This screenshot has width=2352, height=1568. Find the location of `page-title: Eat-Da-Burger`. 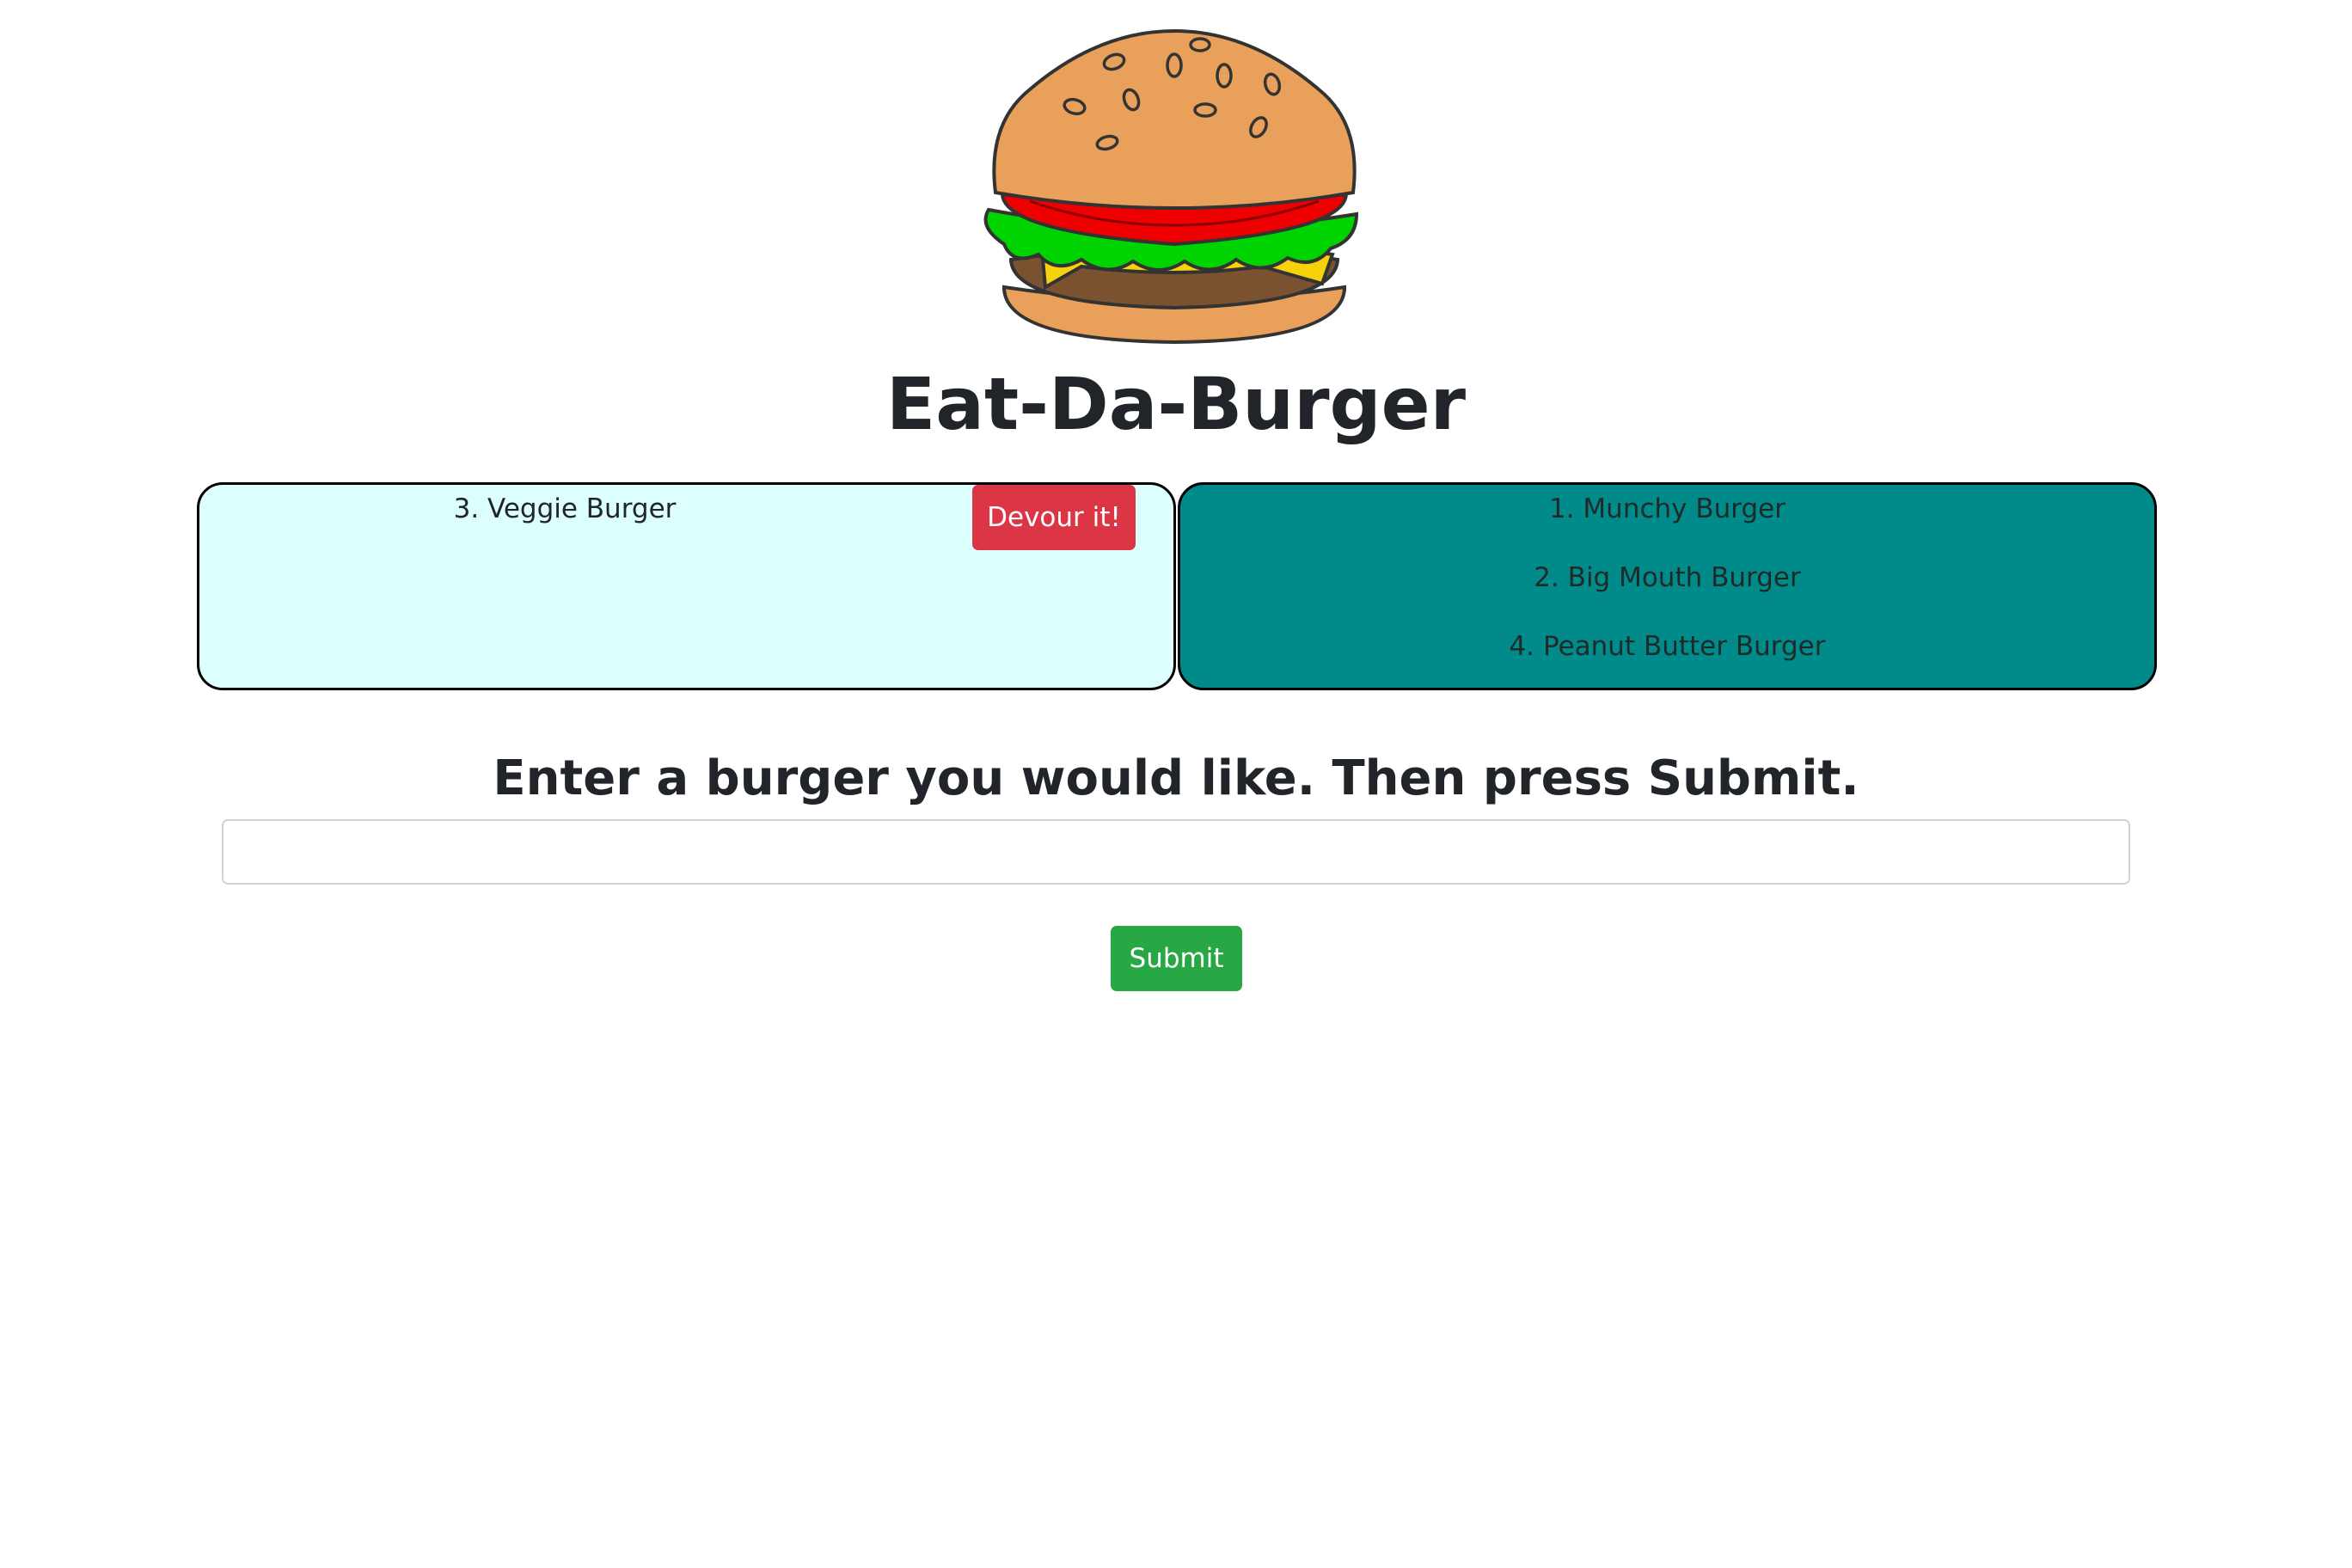

page-title: Eat-Da-Burger is located at coordinates (1176, 404).